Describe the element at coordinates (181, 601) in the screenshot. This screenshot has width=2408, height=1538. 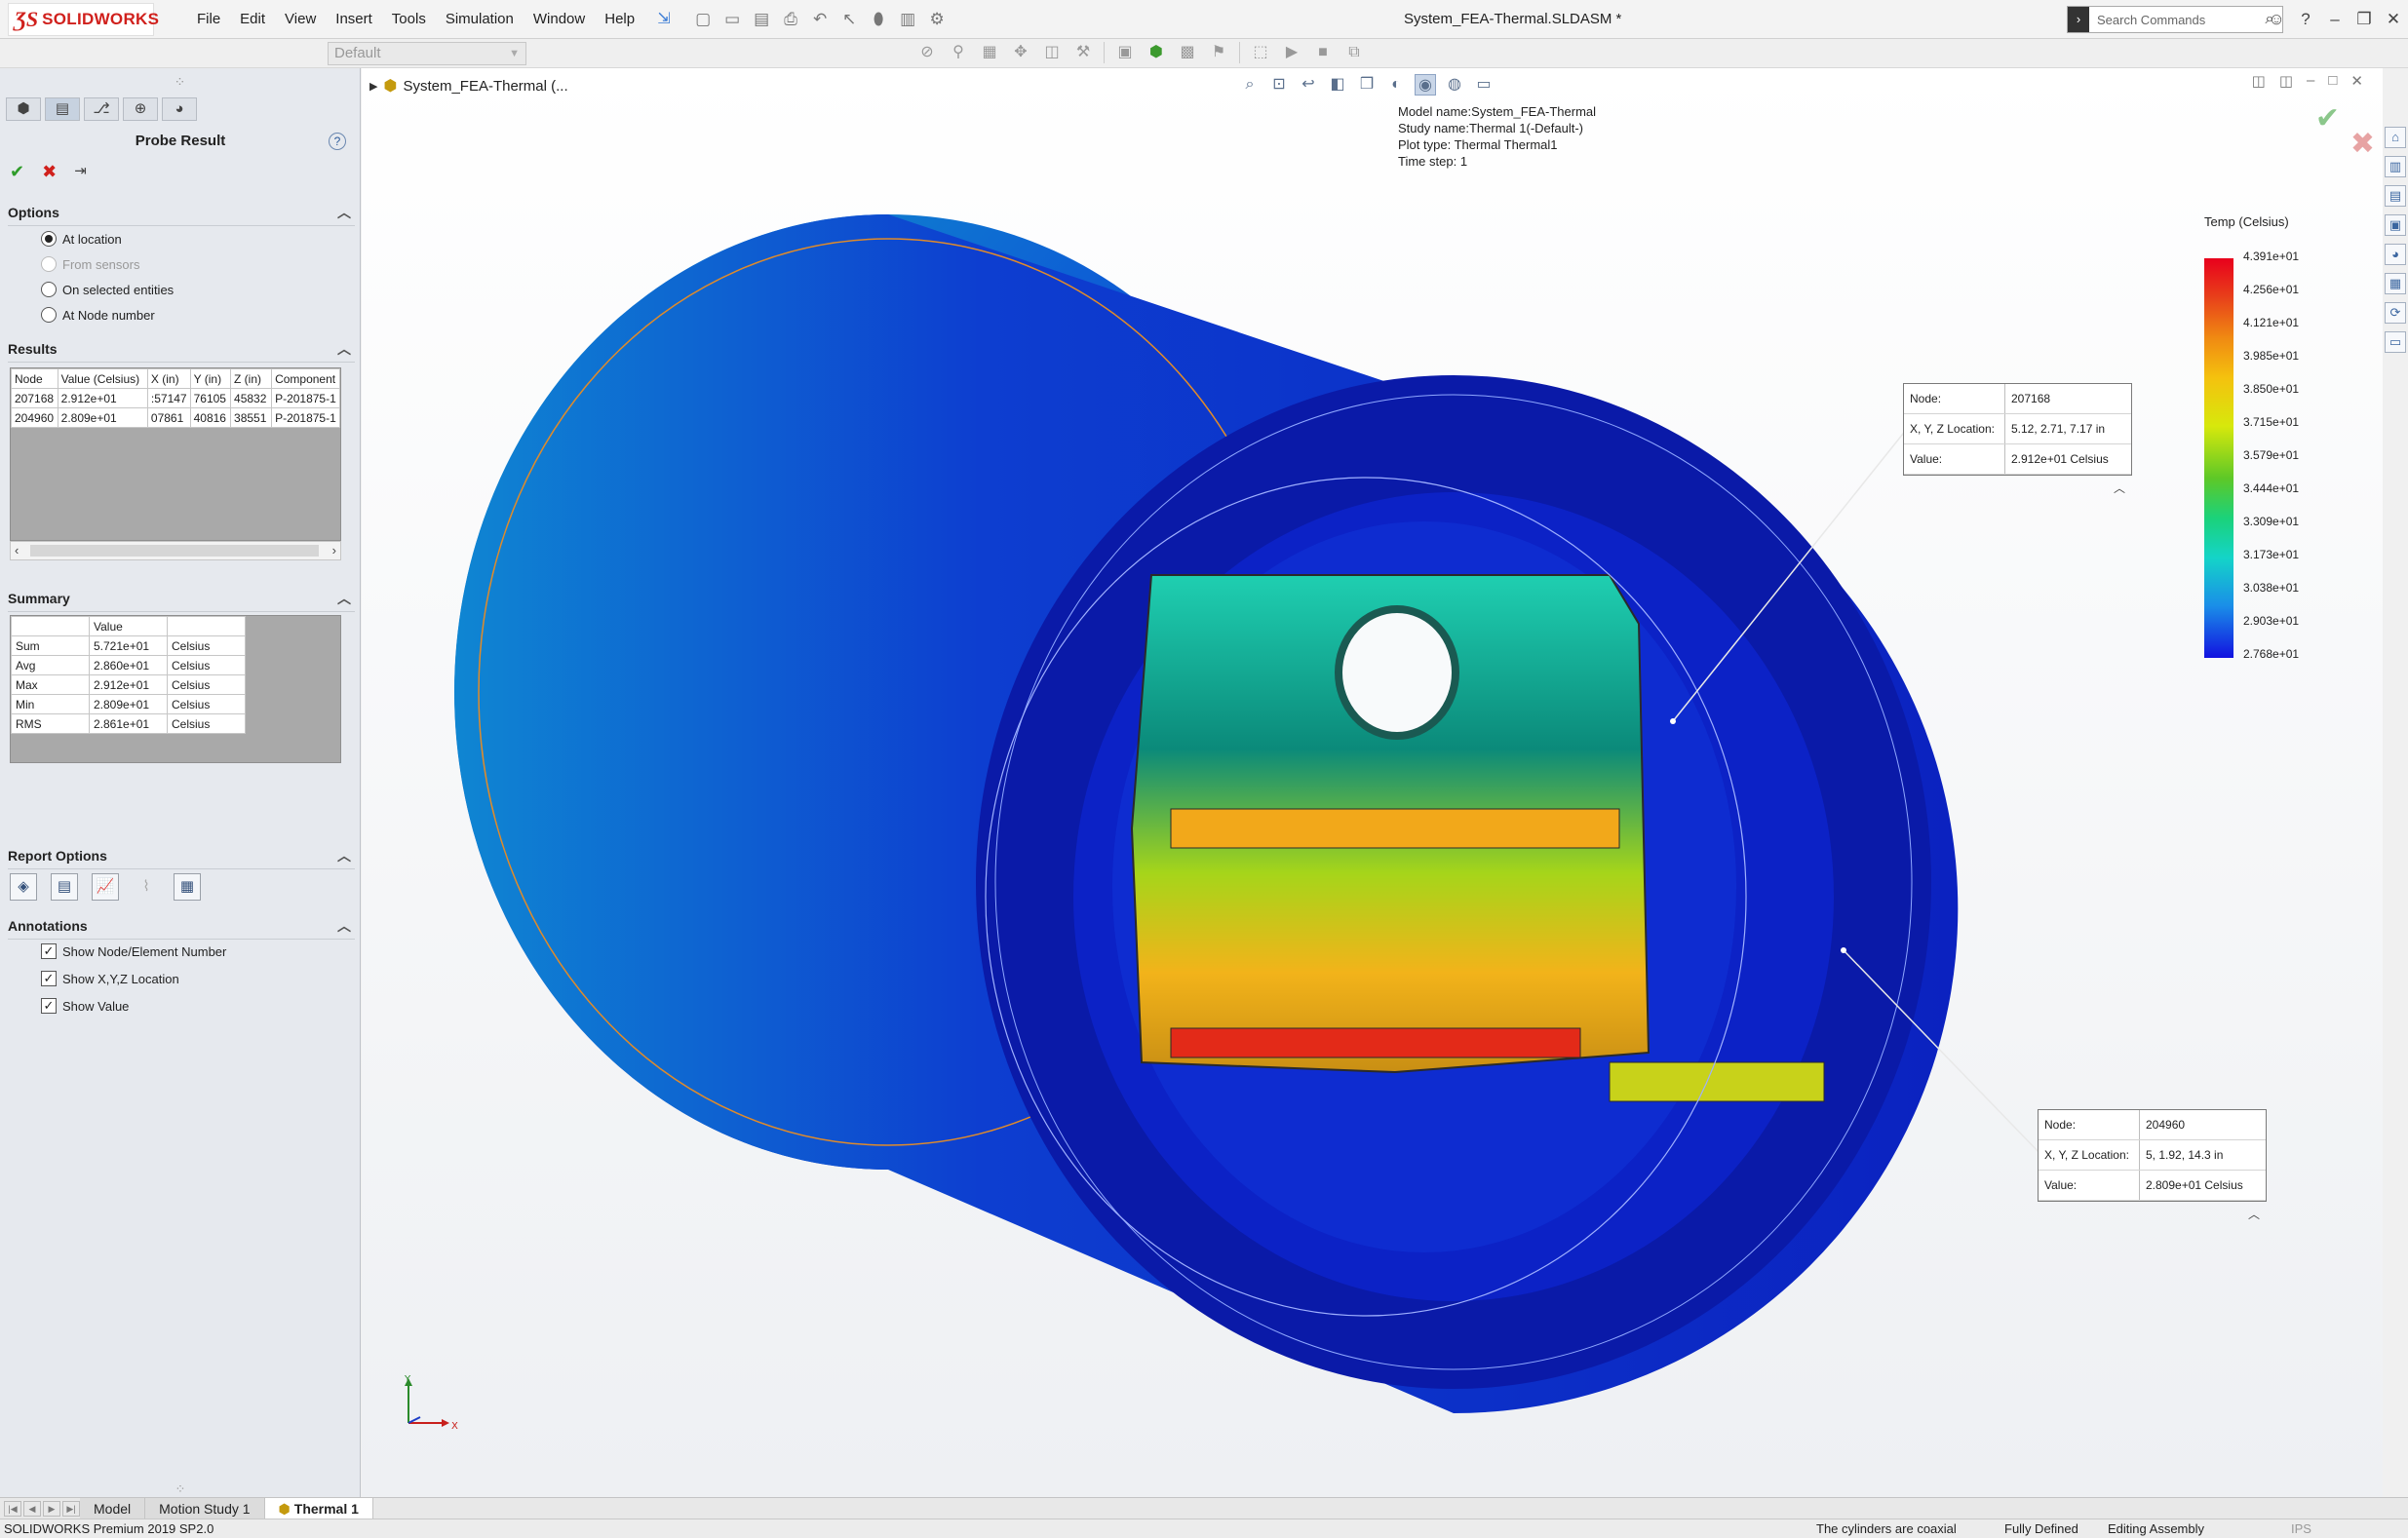
I see `summary-section-header: Summary ︿` at that location.